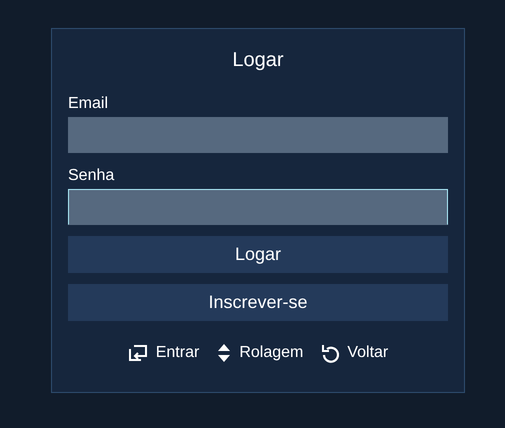 This screenshot has width=505, height=428. Describe the element at coordinates (271, 353) in the screenshot. I see `hint-label: Rolagem` at that location.